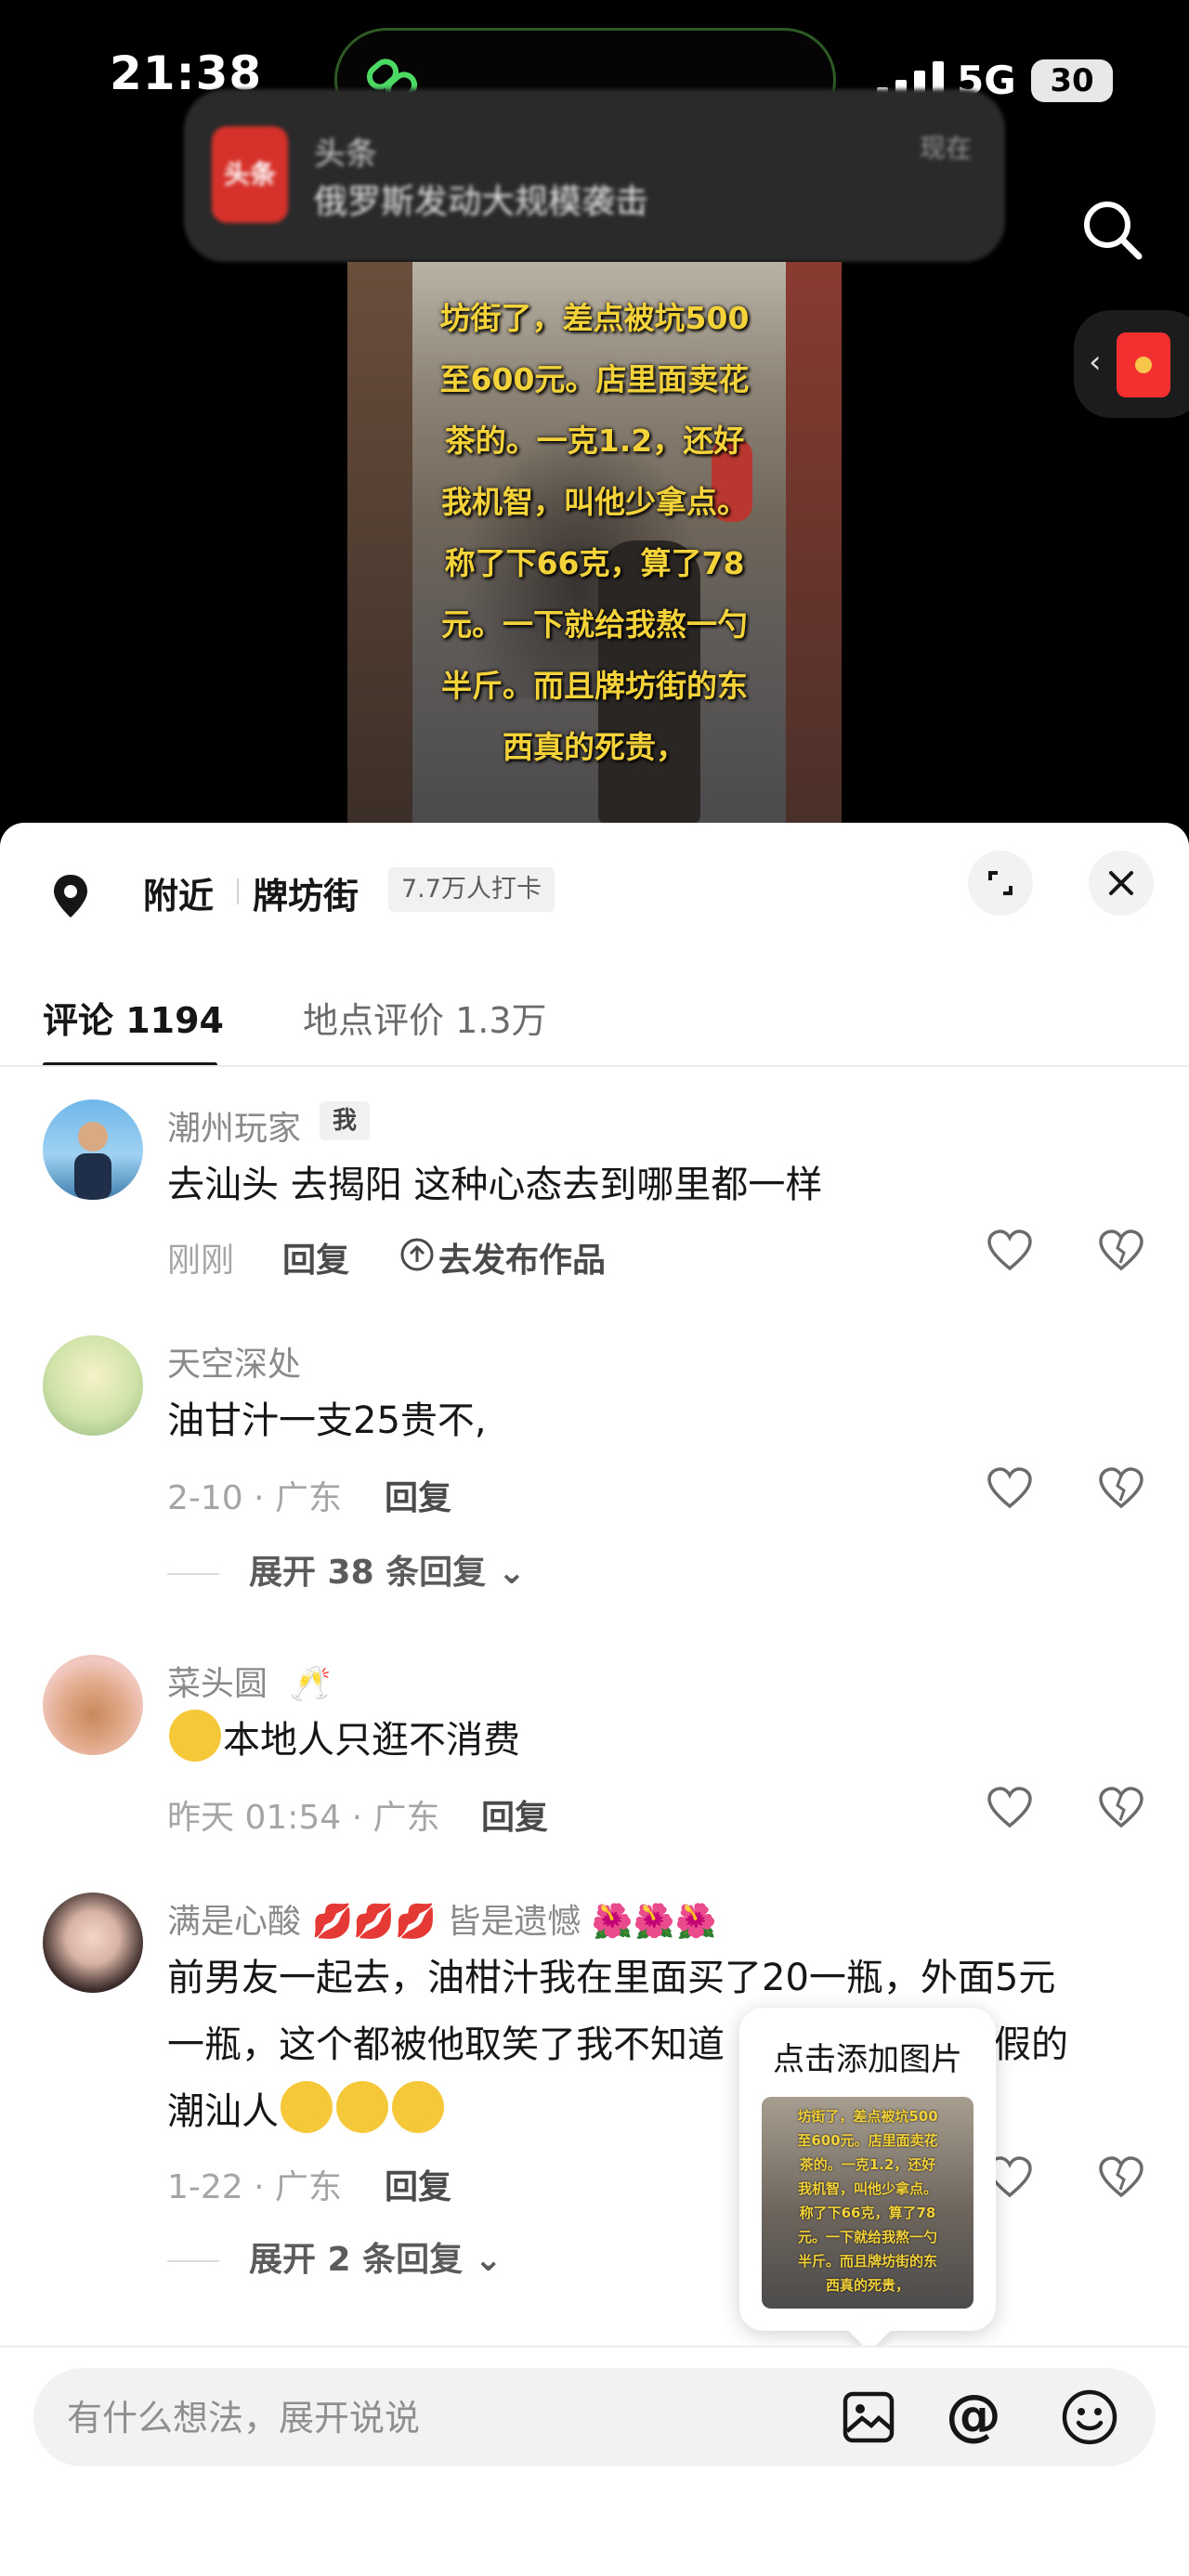 Image resolution: width=1189 pixels, height=2576 pixels. I want to click on notification-app-name: 头条, so click(345, 154).